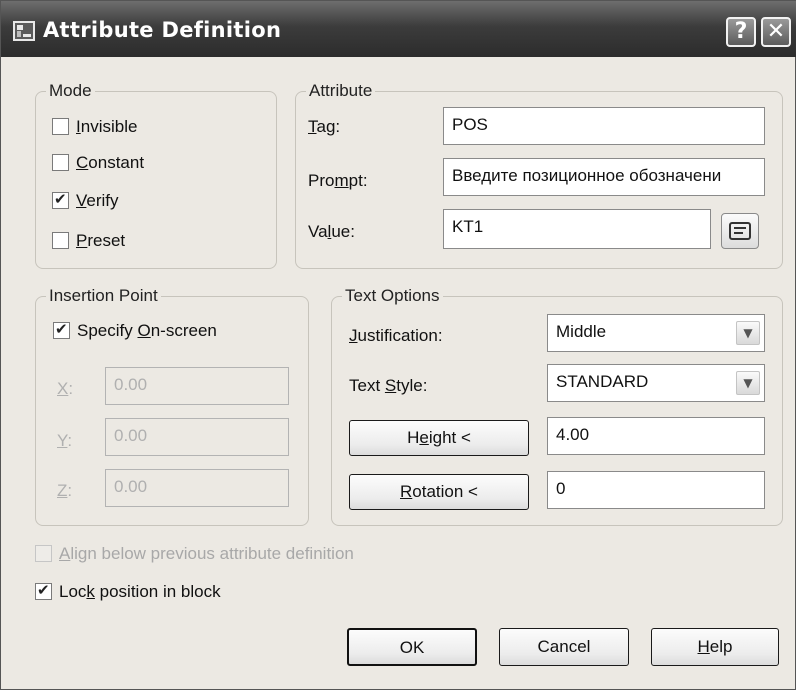 The height and width of the screenshot is (690, 796). What do you see at coordinates (331, 231) in the screenshot?
I see `value-label: Value:` at bounding box center [331, 231].